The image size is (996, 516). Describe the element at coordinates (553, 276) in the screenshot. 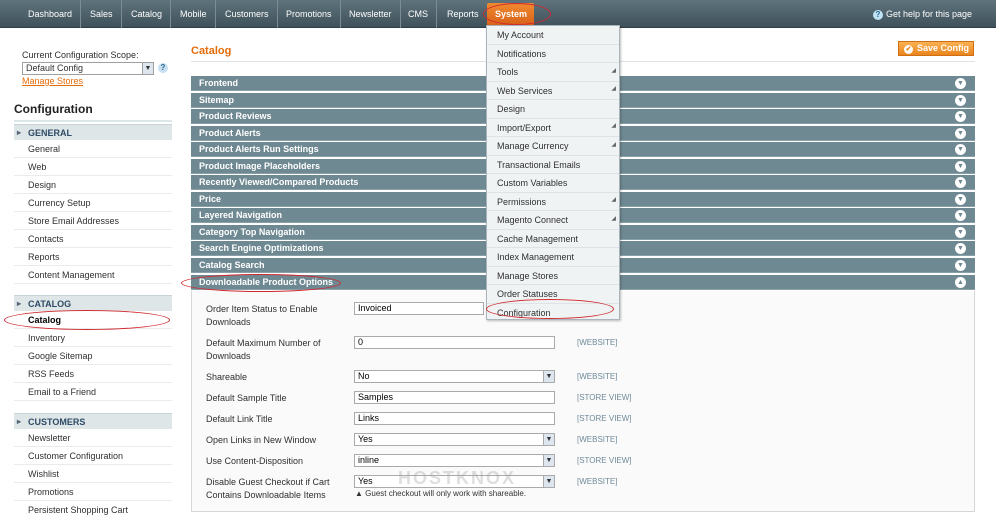

I see `menu-item-manage-stores: Manage Stores` at that location.